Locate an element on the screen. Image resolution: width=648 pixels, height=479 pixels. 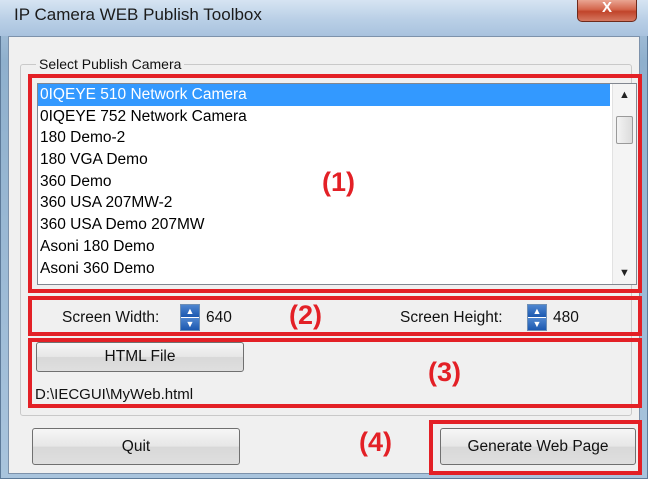
quit-button: Quit is located at coordinates (136, 446).